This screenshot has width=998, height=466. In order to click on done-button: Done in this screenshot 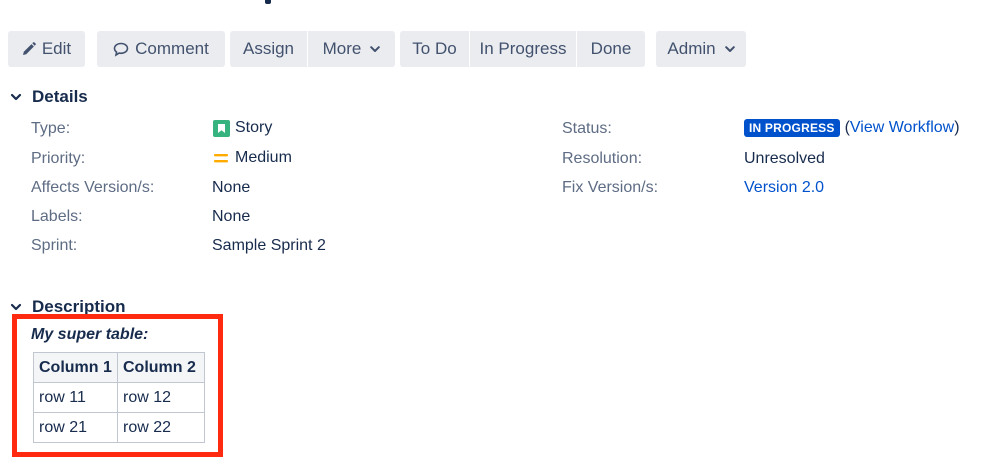, I will do `click(611, 49)`.